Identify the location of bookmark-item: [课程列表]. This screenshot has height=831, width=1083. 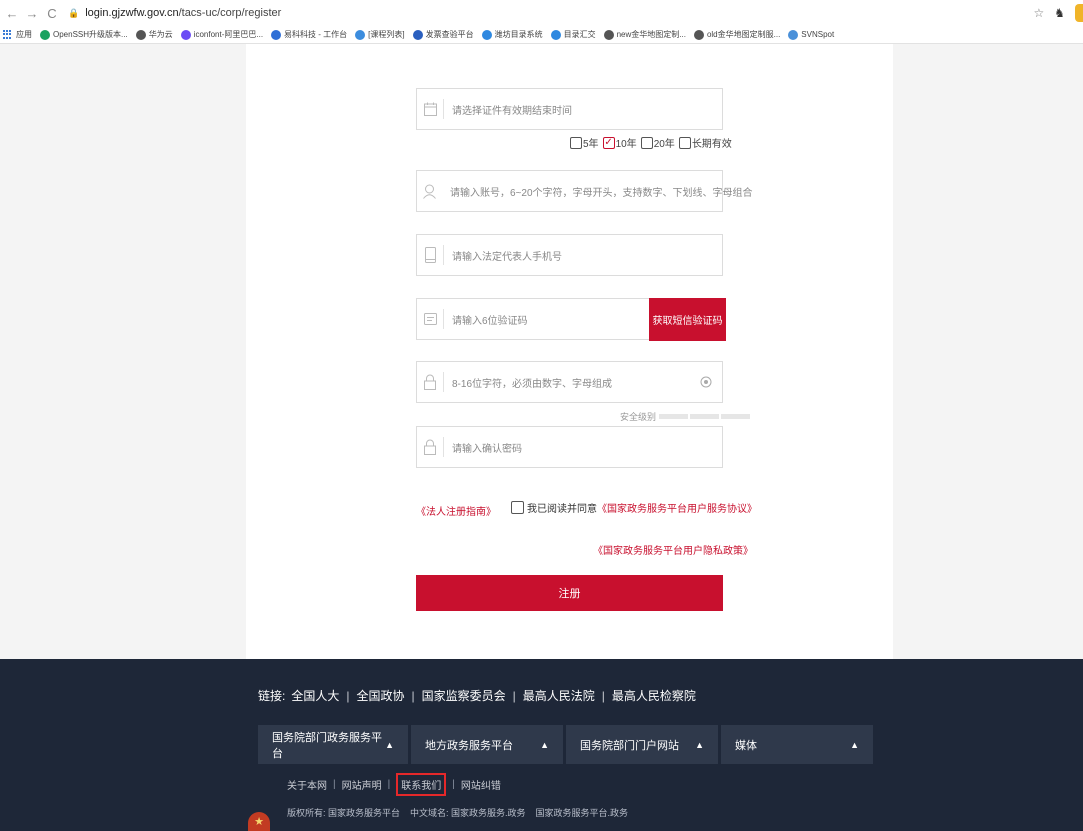
(380, 34).